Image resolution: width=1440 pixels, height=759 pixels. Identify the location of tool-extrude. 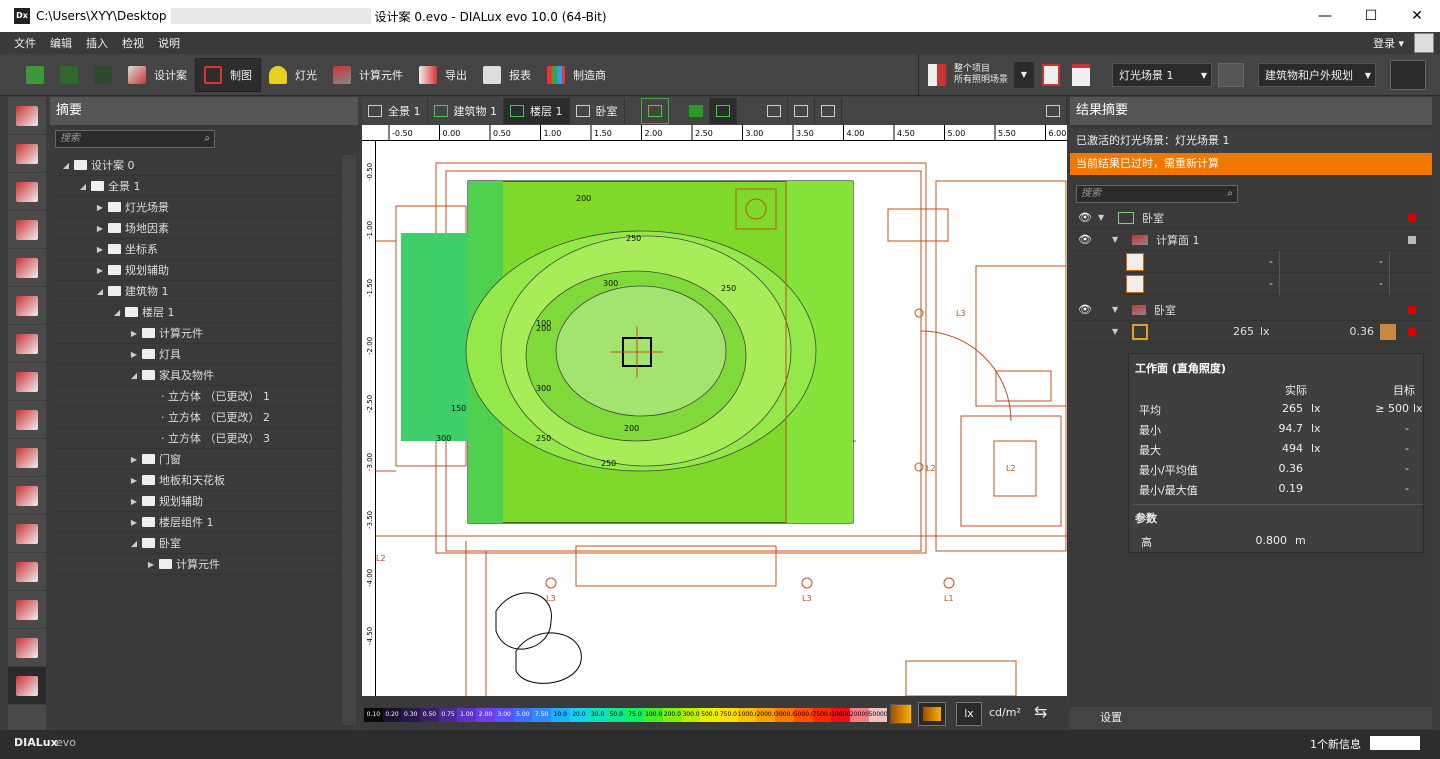
(27, 458).